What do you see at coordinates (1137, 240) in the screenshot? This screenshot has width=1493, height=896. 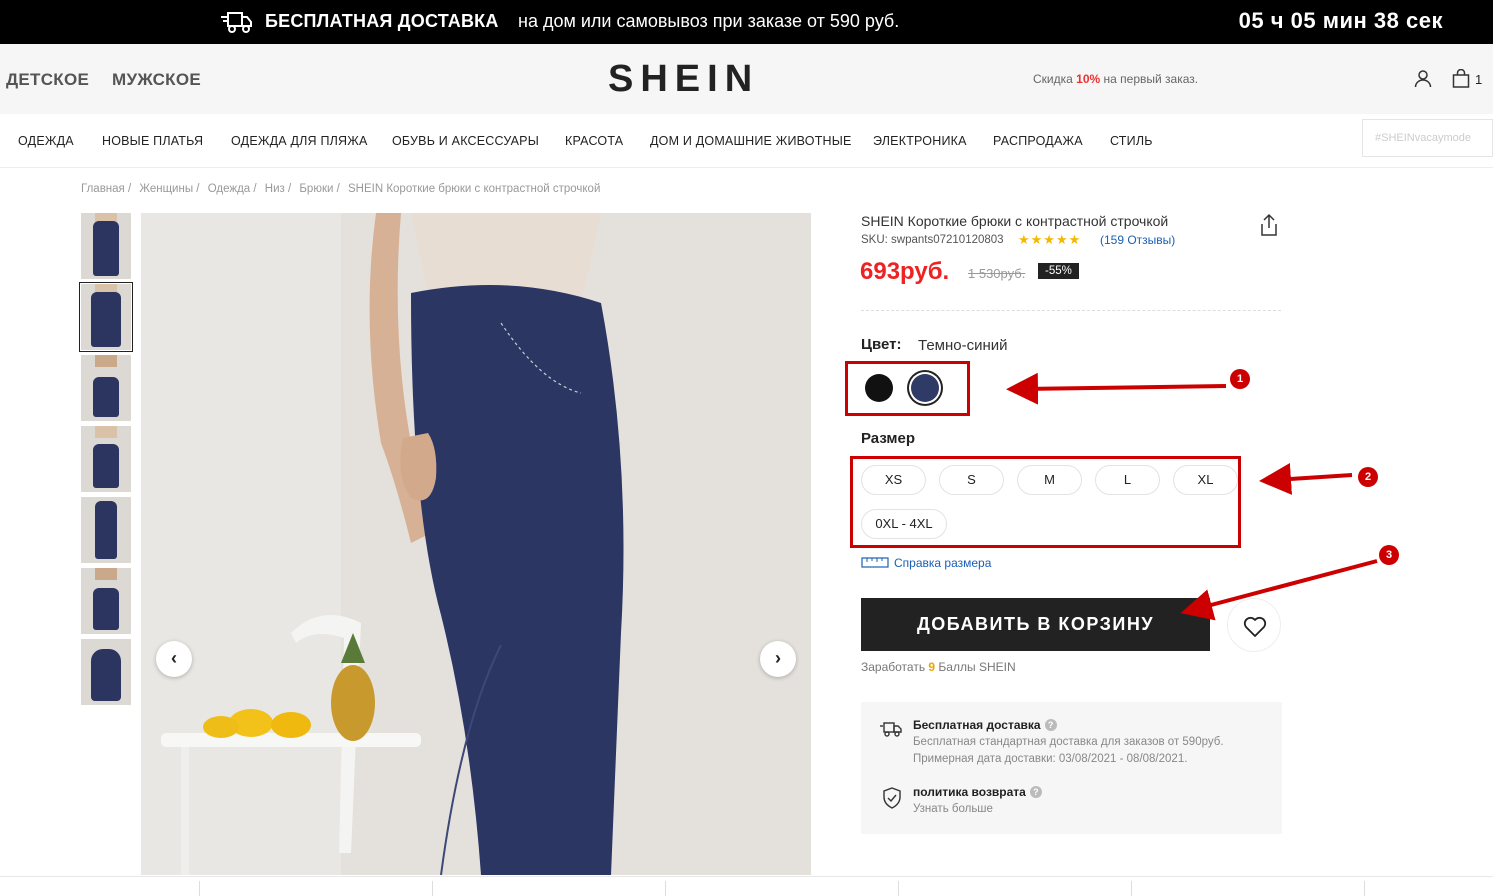 I see `reviews-link: (159 Отзывы)` at bounding box center [1137, 240].